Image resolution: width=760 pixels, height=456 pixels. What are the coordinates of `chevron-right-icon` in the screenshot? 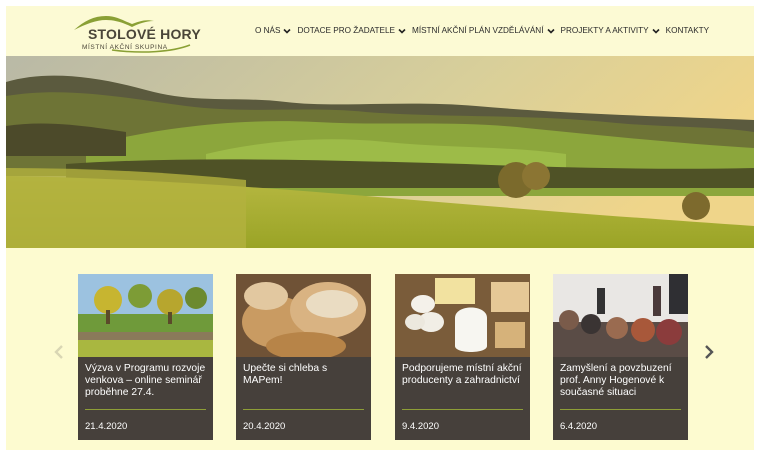 It's located at (709, 352).